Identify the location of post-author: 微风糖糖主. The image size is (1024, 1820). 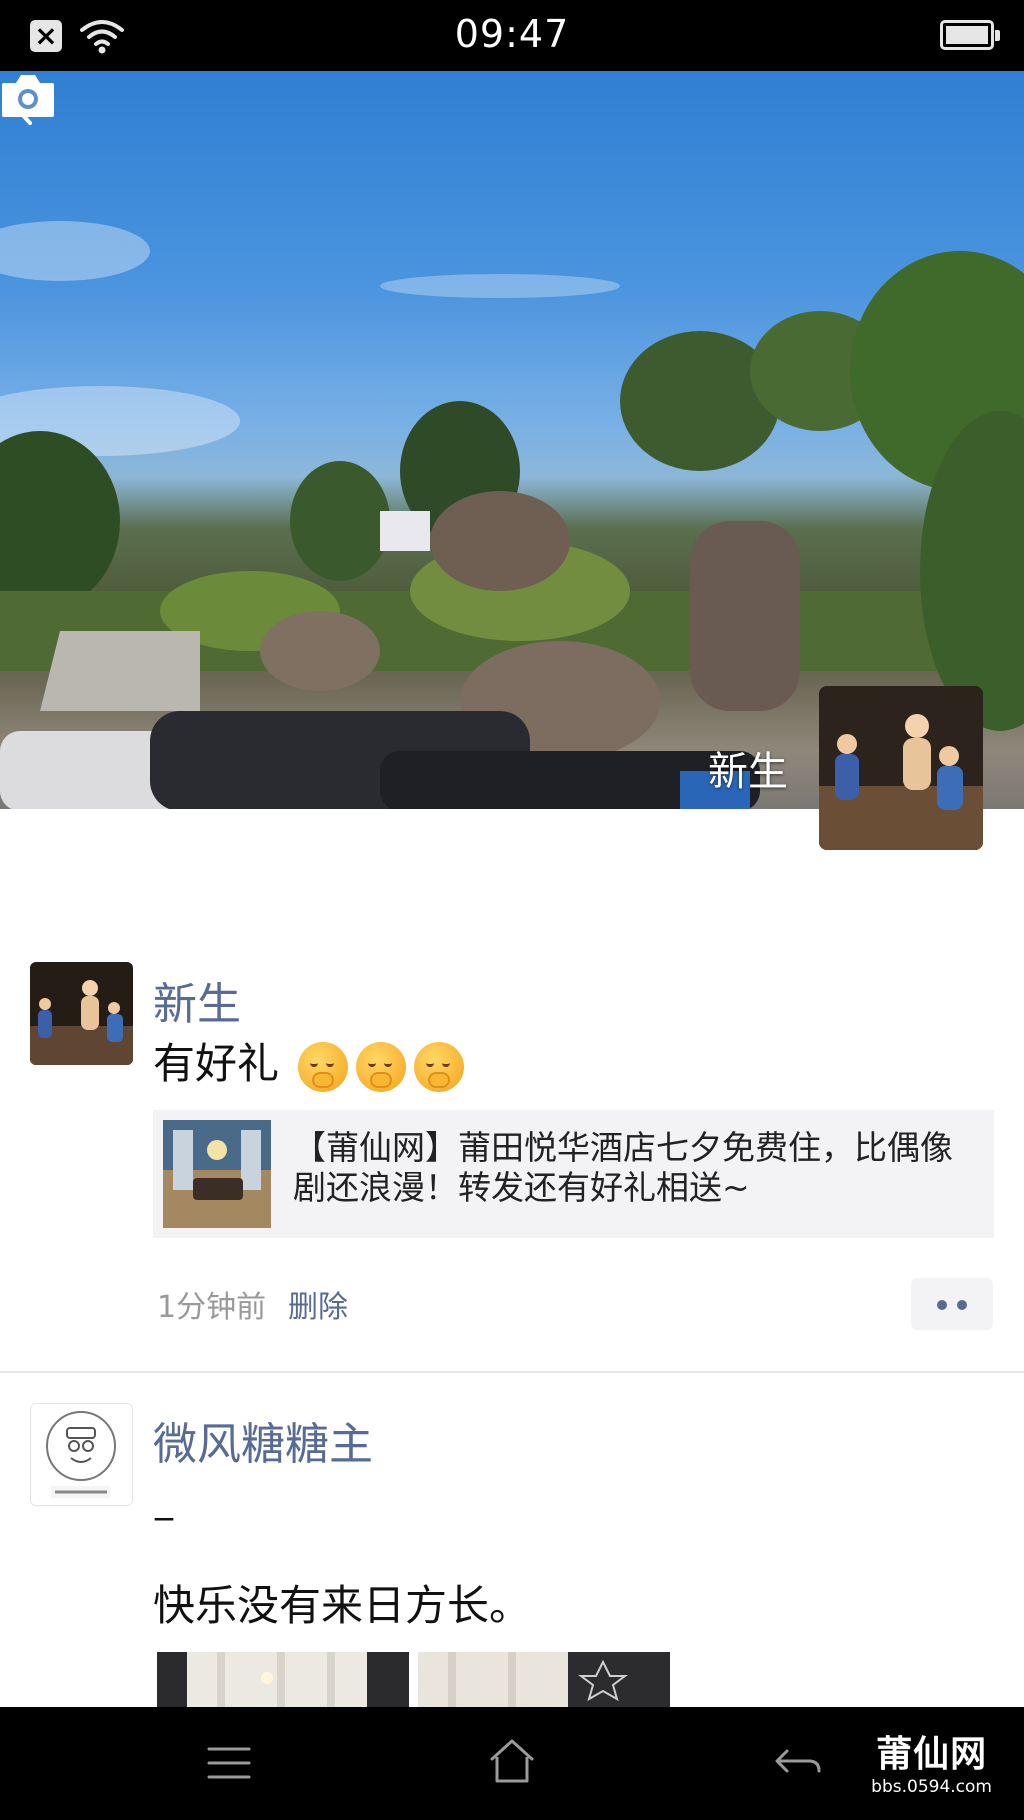
(263, 1440).